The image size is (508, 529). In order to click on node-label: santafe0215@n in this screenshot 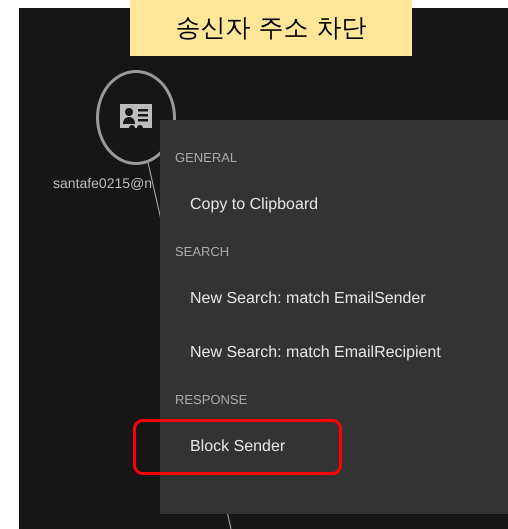, I will do `click(102, 183)`.